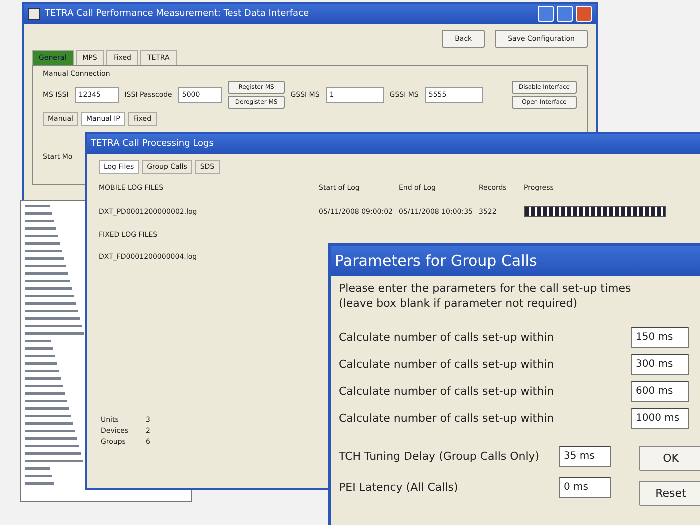 The width and height of the screenshot is (700, 525). What do you see at coordinates (177, 14) in the screenshot?
I see `window-title: TETRA Call Performance Measurement: Test Data Interface` at bounding box center [177, 14].